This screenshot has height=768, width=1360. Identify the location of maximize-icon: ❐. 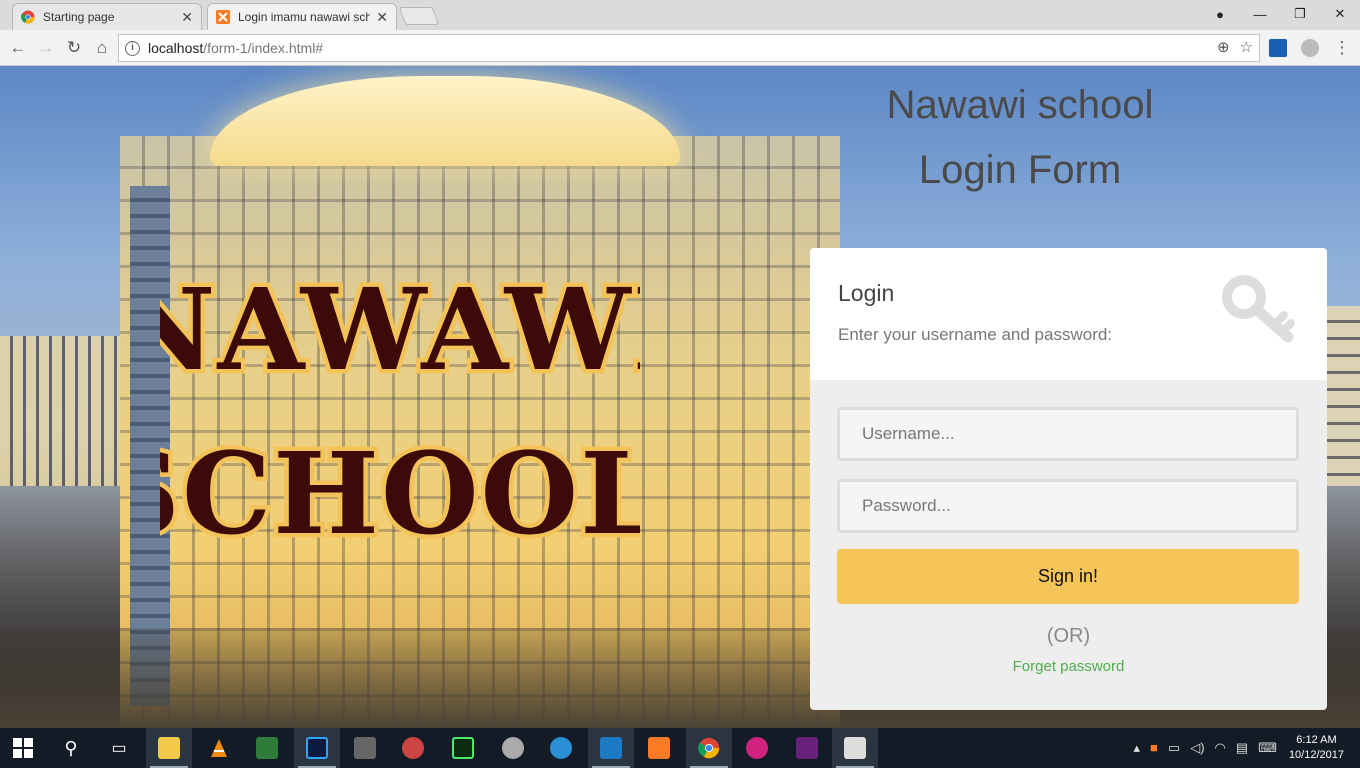
(1300, 14).